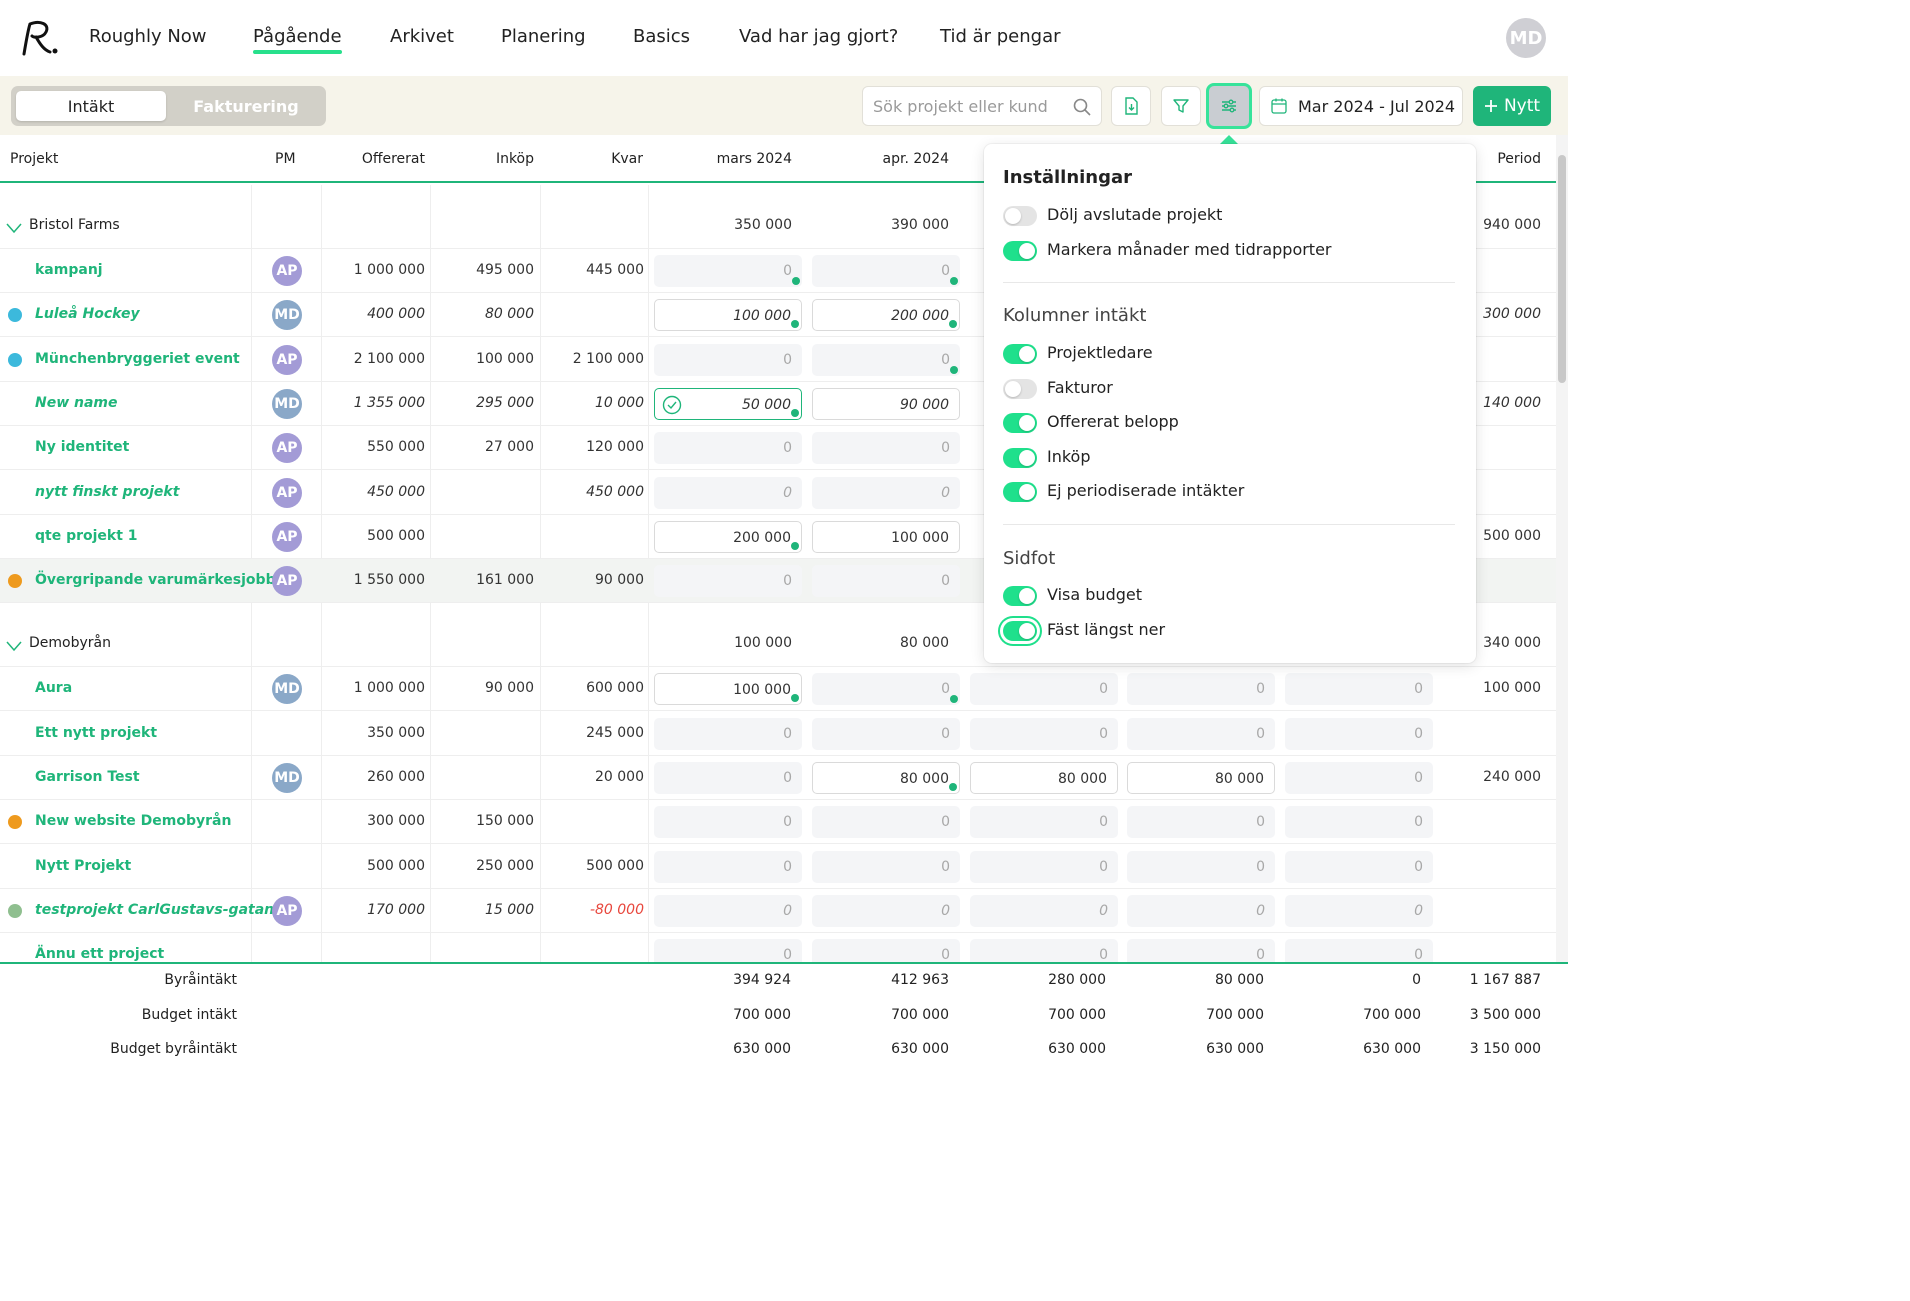 The height and width of the screenshot is (1301, 1910). I want to click on project-name: Garrison Test, so click(87, 777).